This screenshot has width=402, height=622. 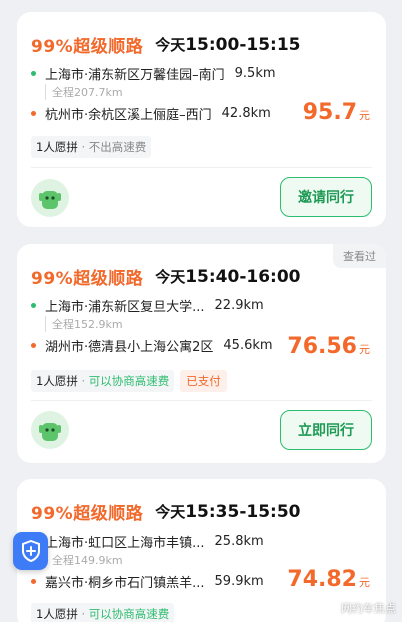 I want to click on total-distance: 全程152.9km, so click(x=84, y=324).